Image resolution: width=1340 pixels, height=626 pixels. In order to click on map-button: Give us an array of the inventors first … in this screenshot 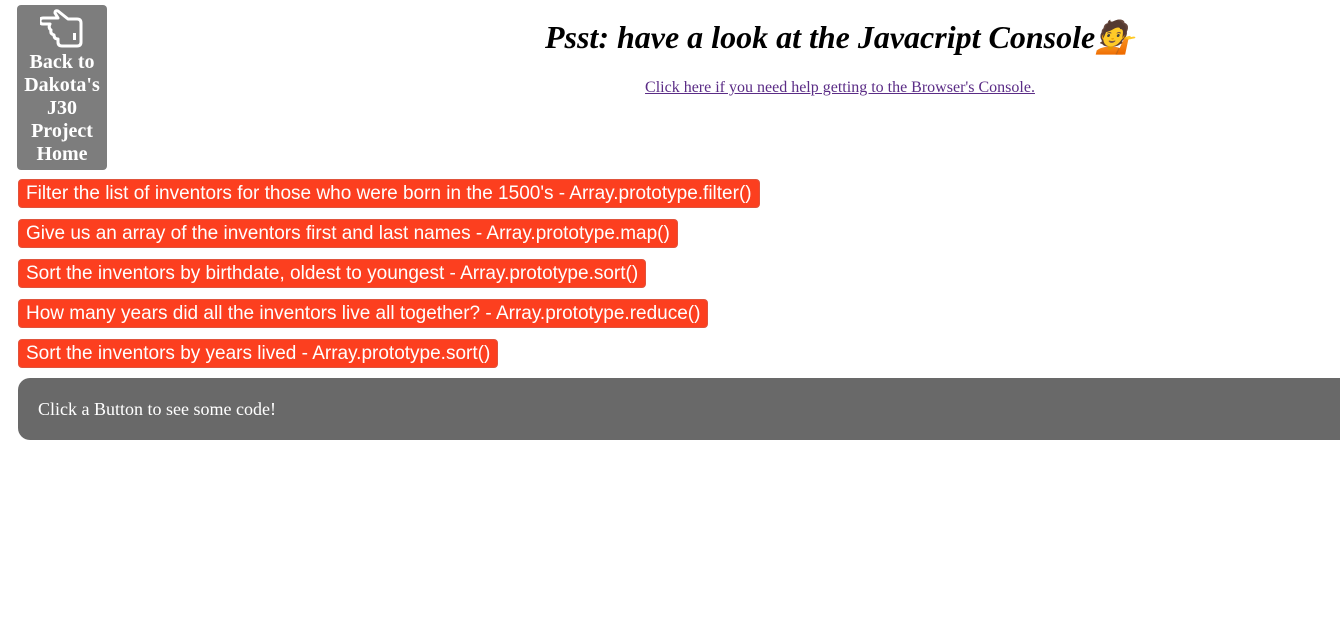, I will do `click(348, 233)`.